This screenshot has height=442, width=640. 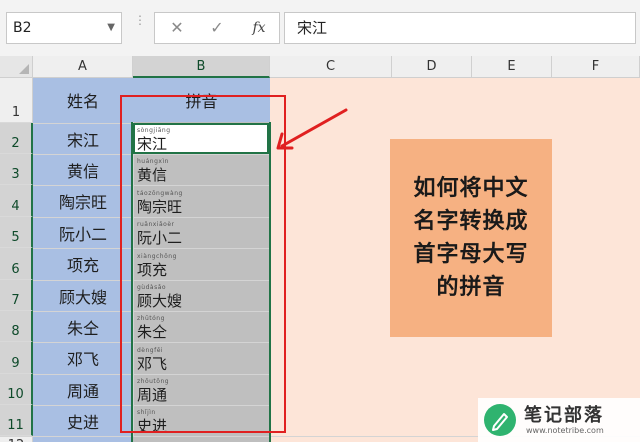 I want to click on column-header-c: C, so click(x=331, y=67).